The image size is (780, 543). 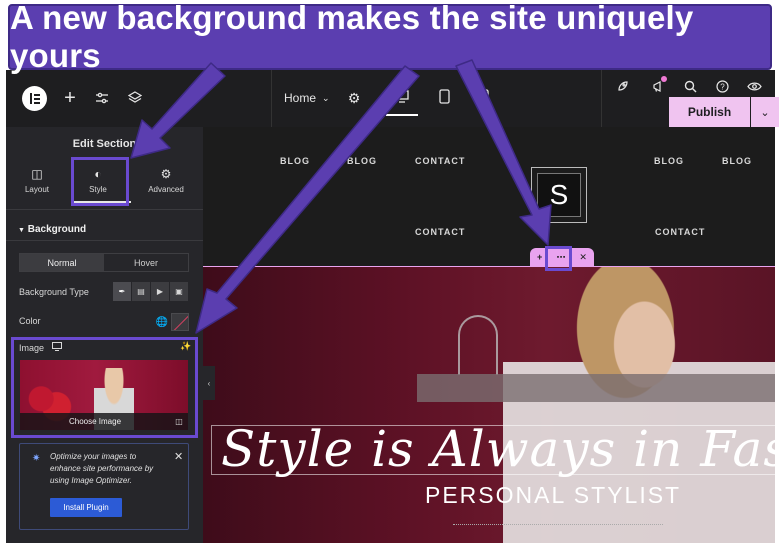 I want to click on caret-down-icon: ▼, so click(x=21, y=230).